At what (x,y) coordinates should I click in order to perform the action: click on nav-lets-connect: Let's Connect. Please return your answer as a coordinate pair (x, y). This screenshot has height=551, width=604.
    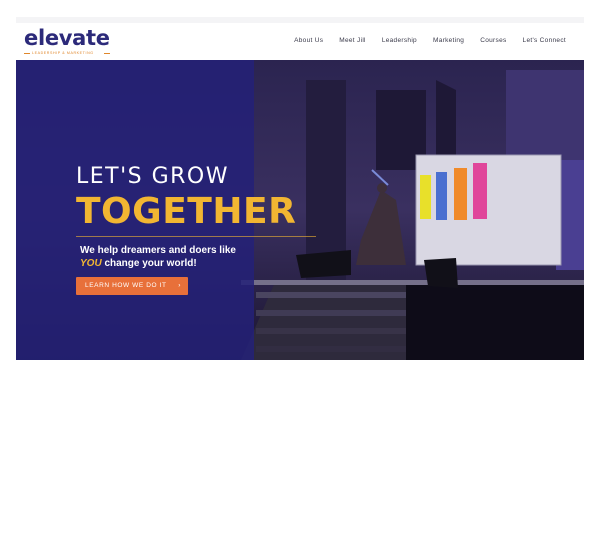
    Looking at the image, I should click on (544, 40).